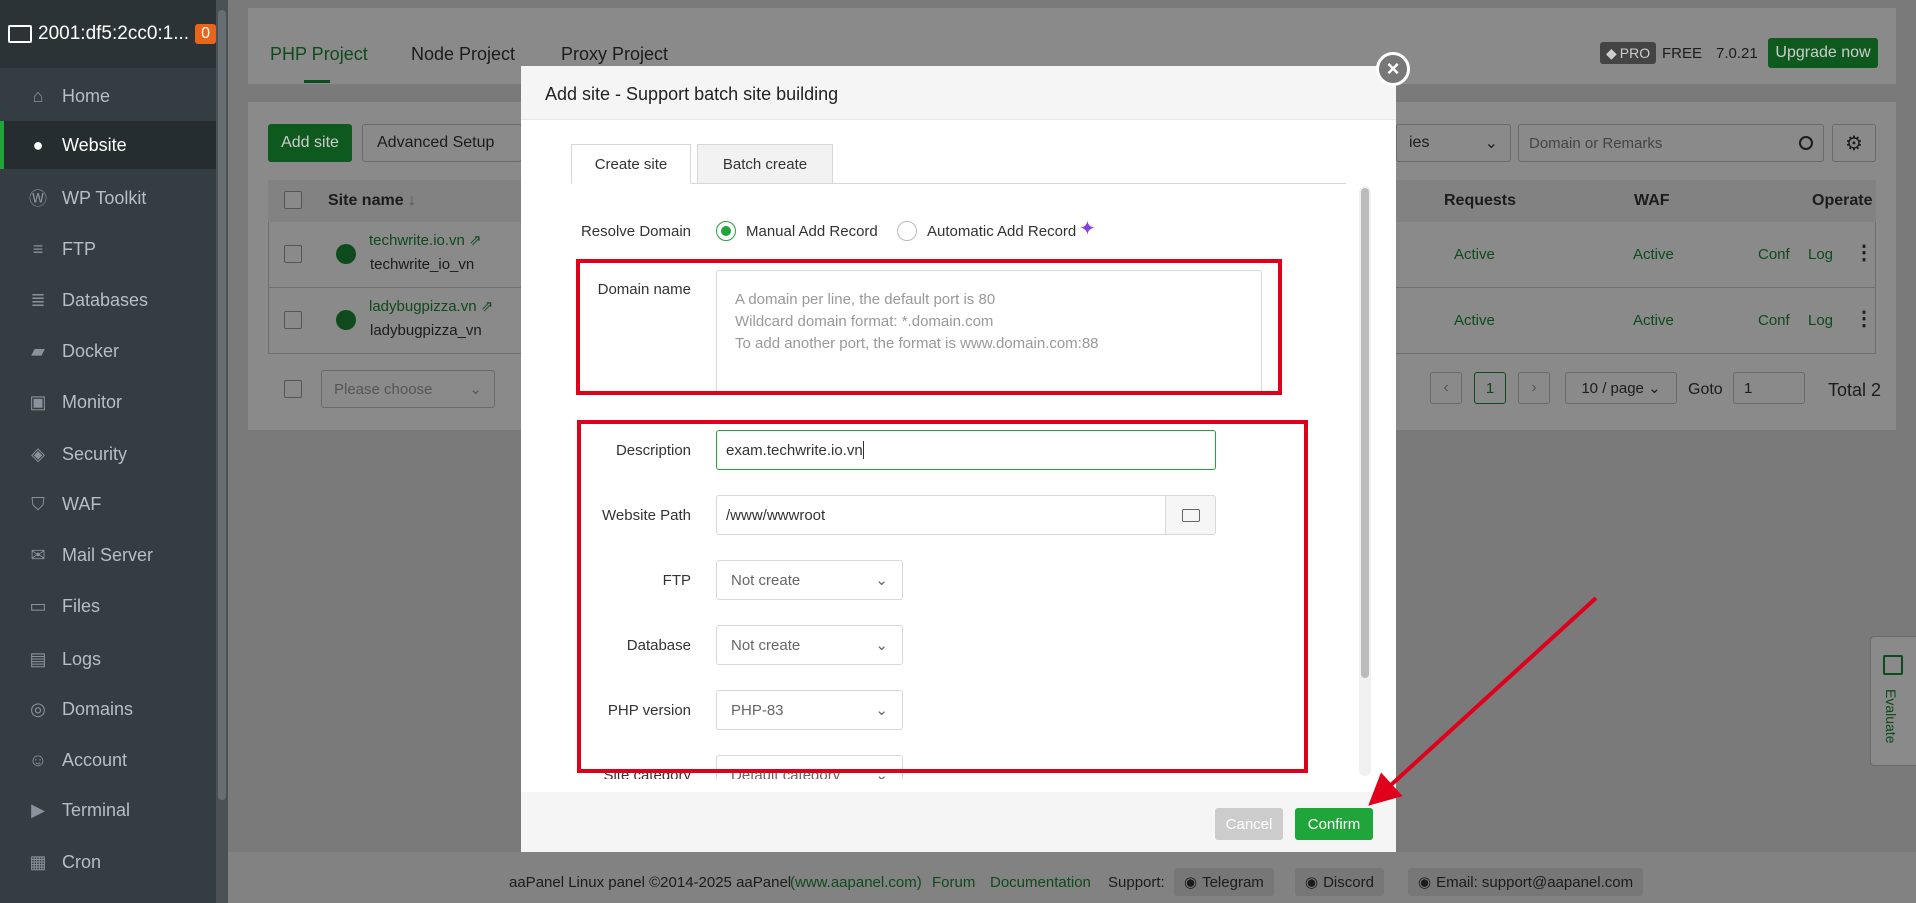 The height and width of the screenshot is (903, 1916). Describe the element at coordinates (319, 54) in the screenshot. I see `tab-php-project: PHP Project` at that location.